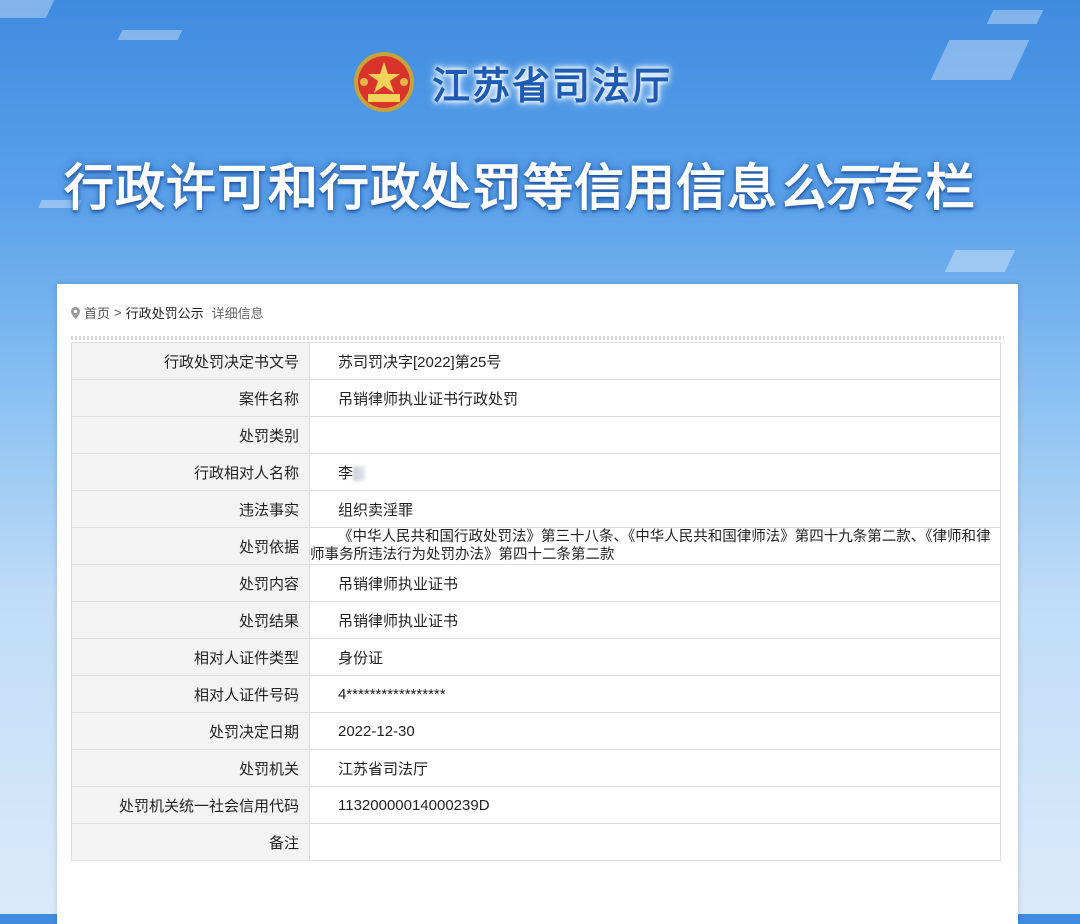 The image size is (1080, 924). What do you see at coordinates (655, 657) in the screenshot?
I see `row-value: 身份证` at bounding box center [655, 657].